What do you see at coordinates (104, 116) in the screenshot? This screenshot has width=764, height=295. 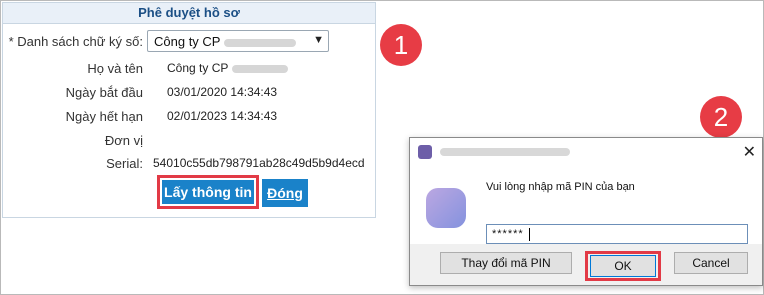 I see `end-date-label: Ngày hết hạn` at bounding box center [104, 116].